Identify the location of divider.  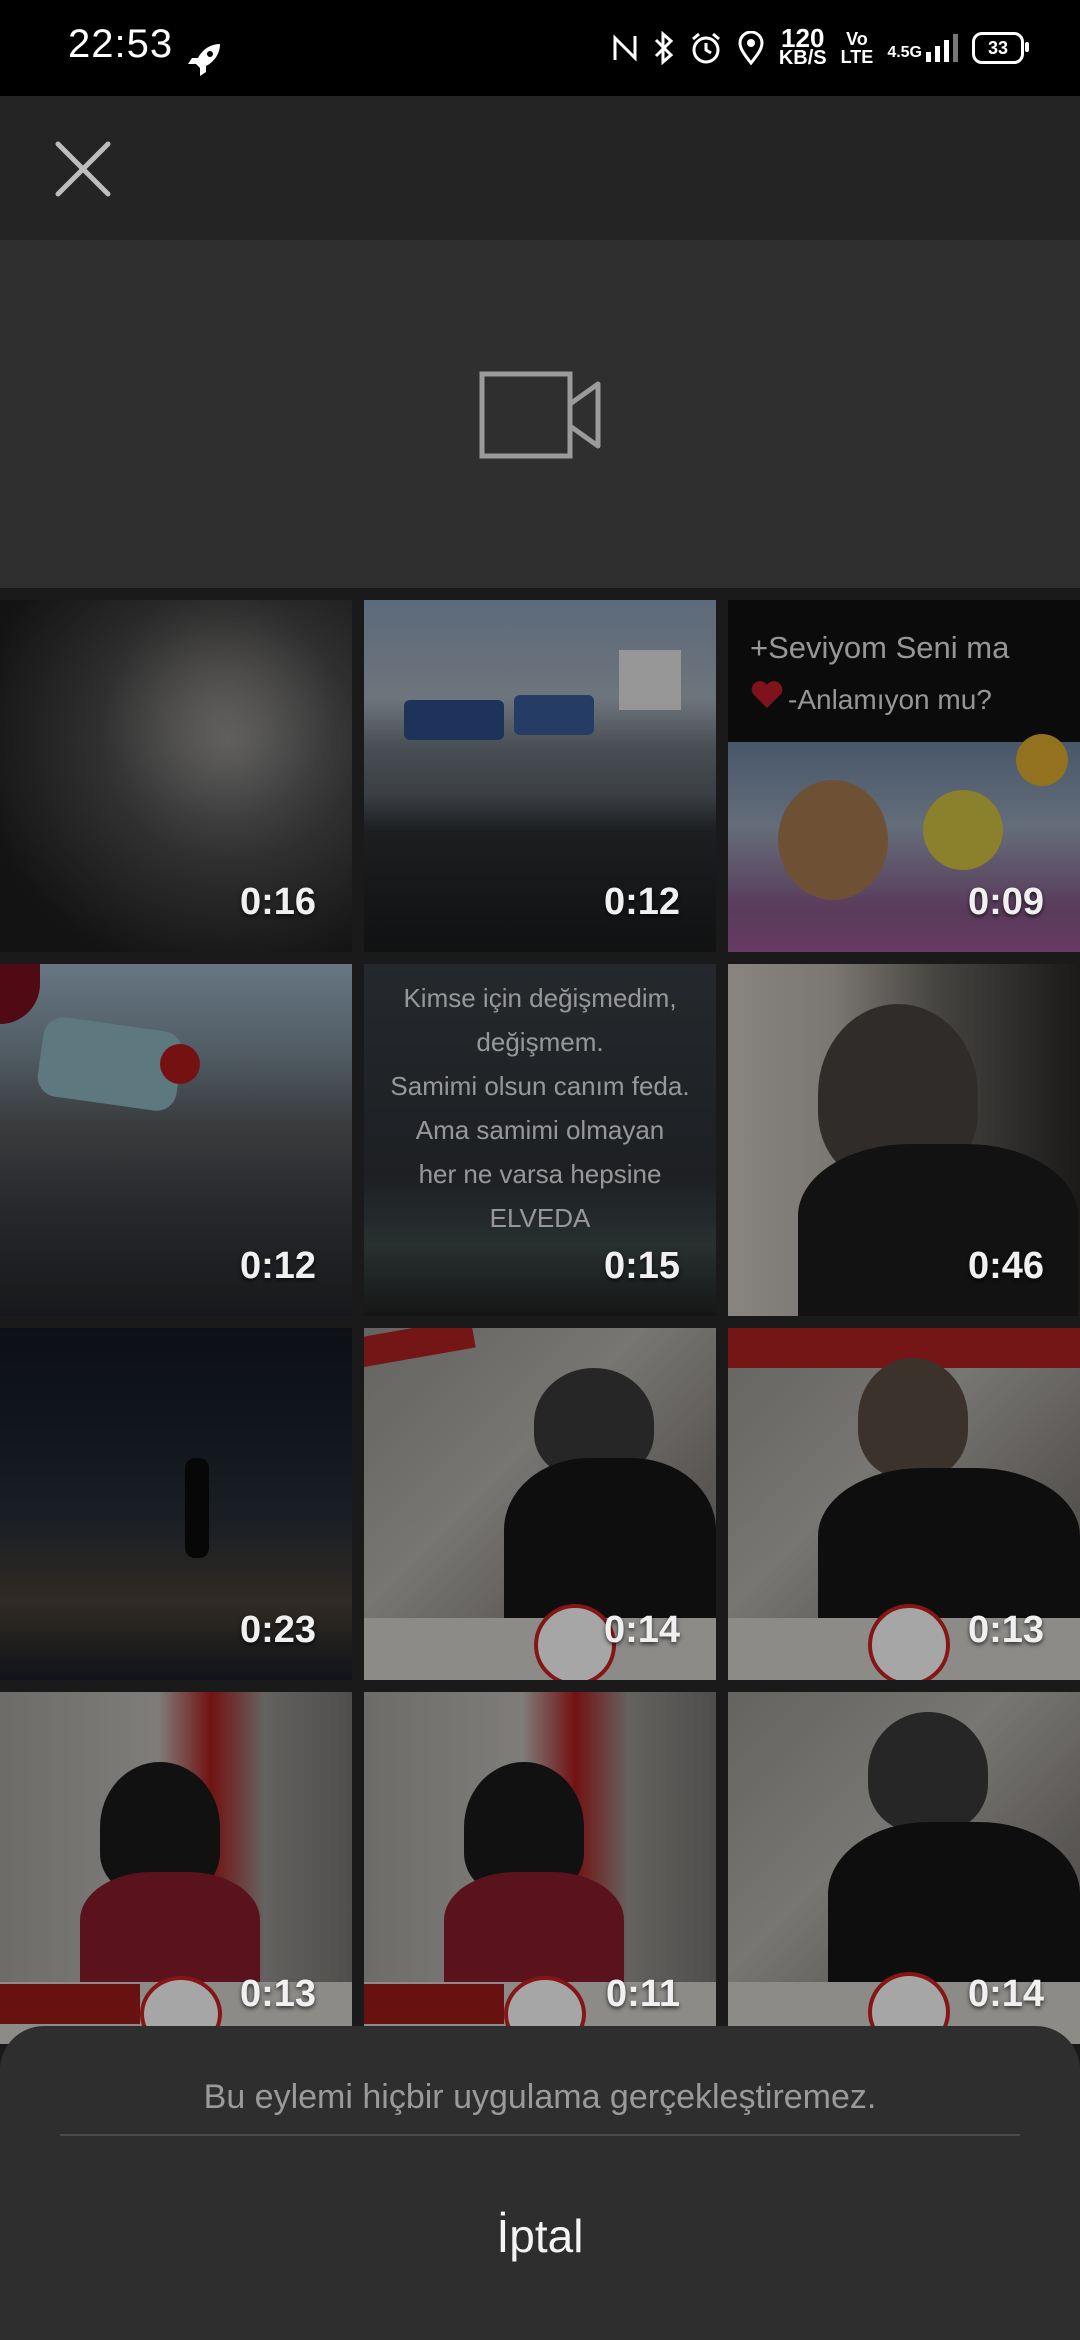
(540, 2135).